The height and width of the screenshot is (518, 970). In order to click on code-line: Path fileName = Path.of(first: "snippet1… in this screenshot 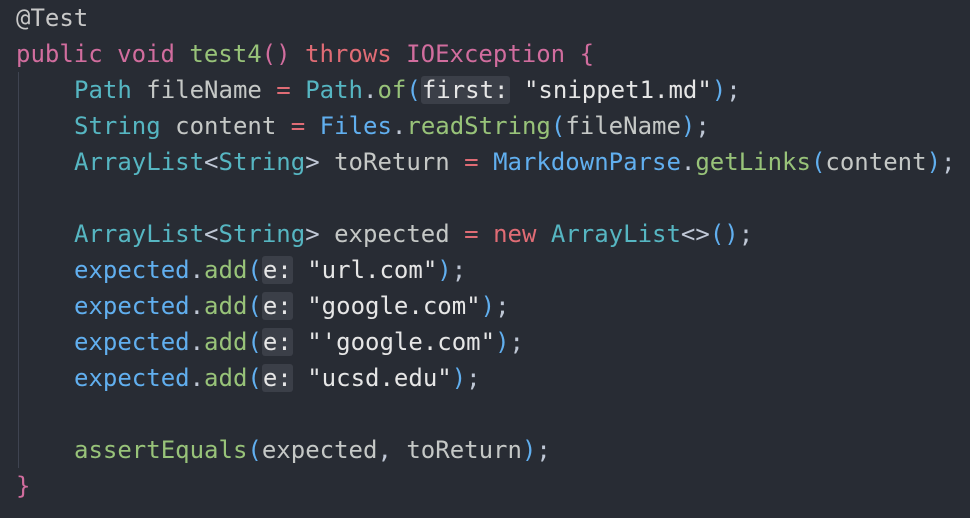, I will do `click(493, 90)`.